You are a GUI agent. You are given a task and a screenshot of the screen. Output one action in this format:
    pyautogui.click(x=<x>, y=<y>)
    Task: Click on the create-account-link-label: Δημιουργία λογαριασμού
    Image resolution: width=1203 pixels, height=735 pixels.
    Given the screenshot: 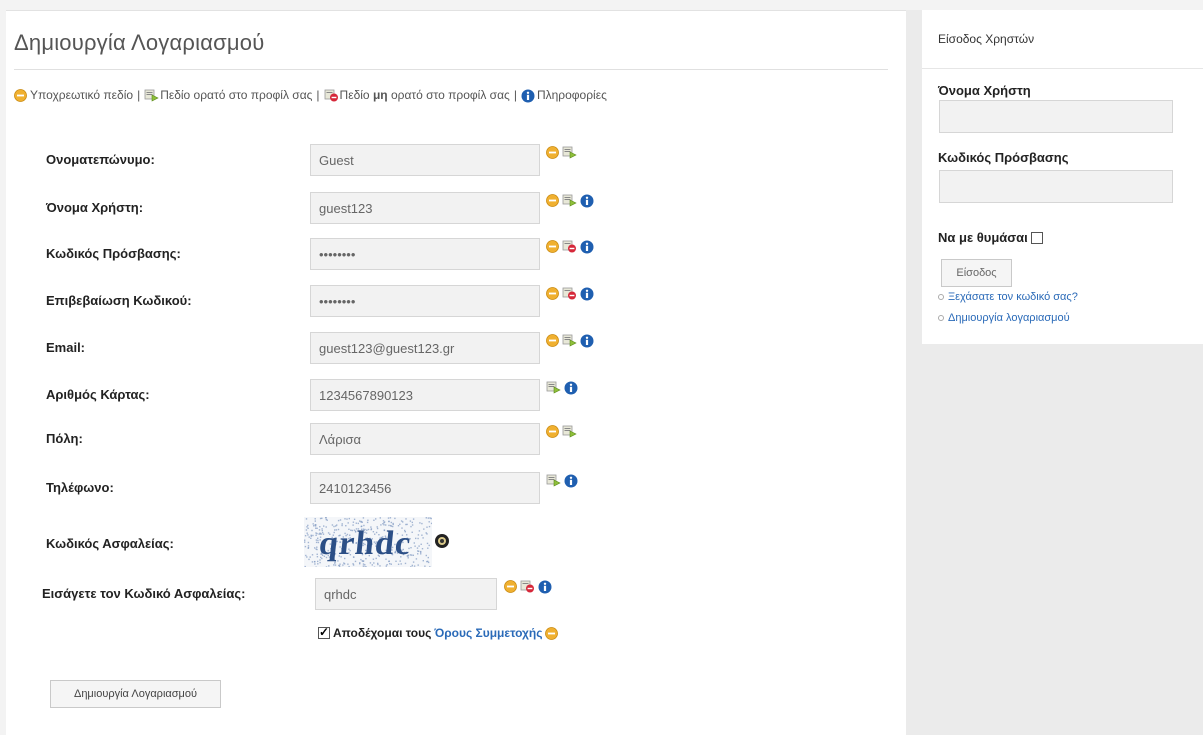 What is the action you would take?
    pyautogui.click(x=1009, y=318)
    